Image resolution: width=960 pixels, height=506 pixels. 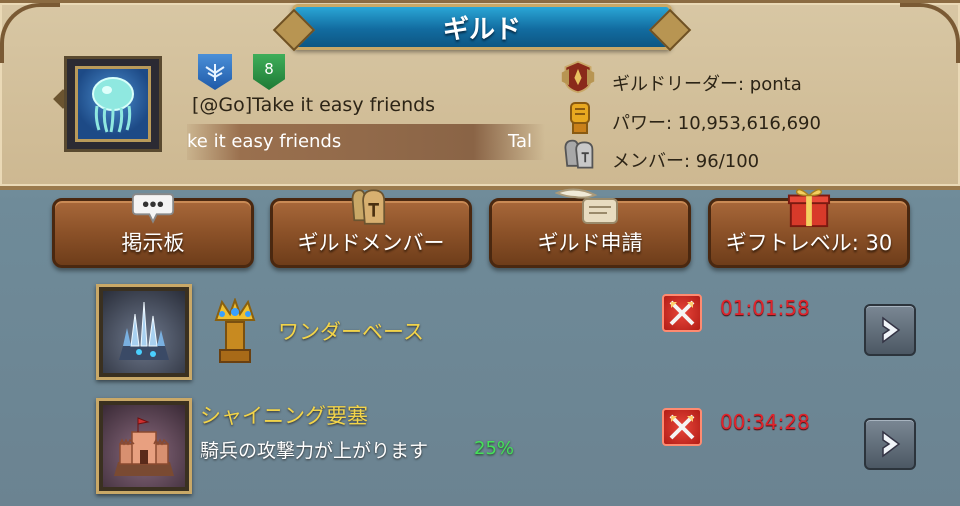 I want to click on jellyfish-emblem-icon, so click(x=113, y=104).